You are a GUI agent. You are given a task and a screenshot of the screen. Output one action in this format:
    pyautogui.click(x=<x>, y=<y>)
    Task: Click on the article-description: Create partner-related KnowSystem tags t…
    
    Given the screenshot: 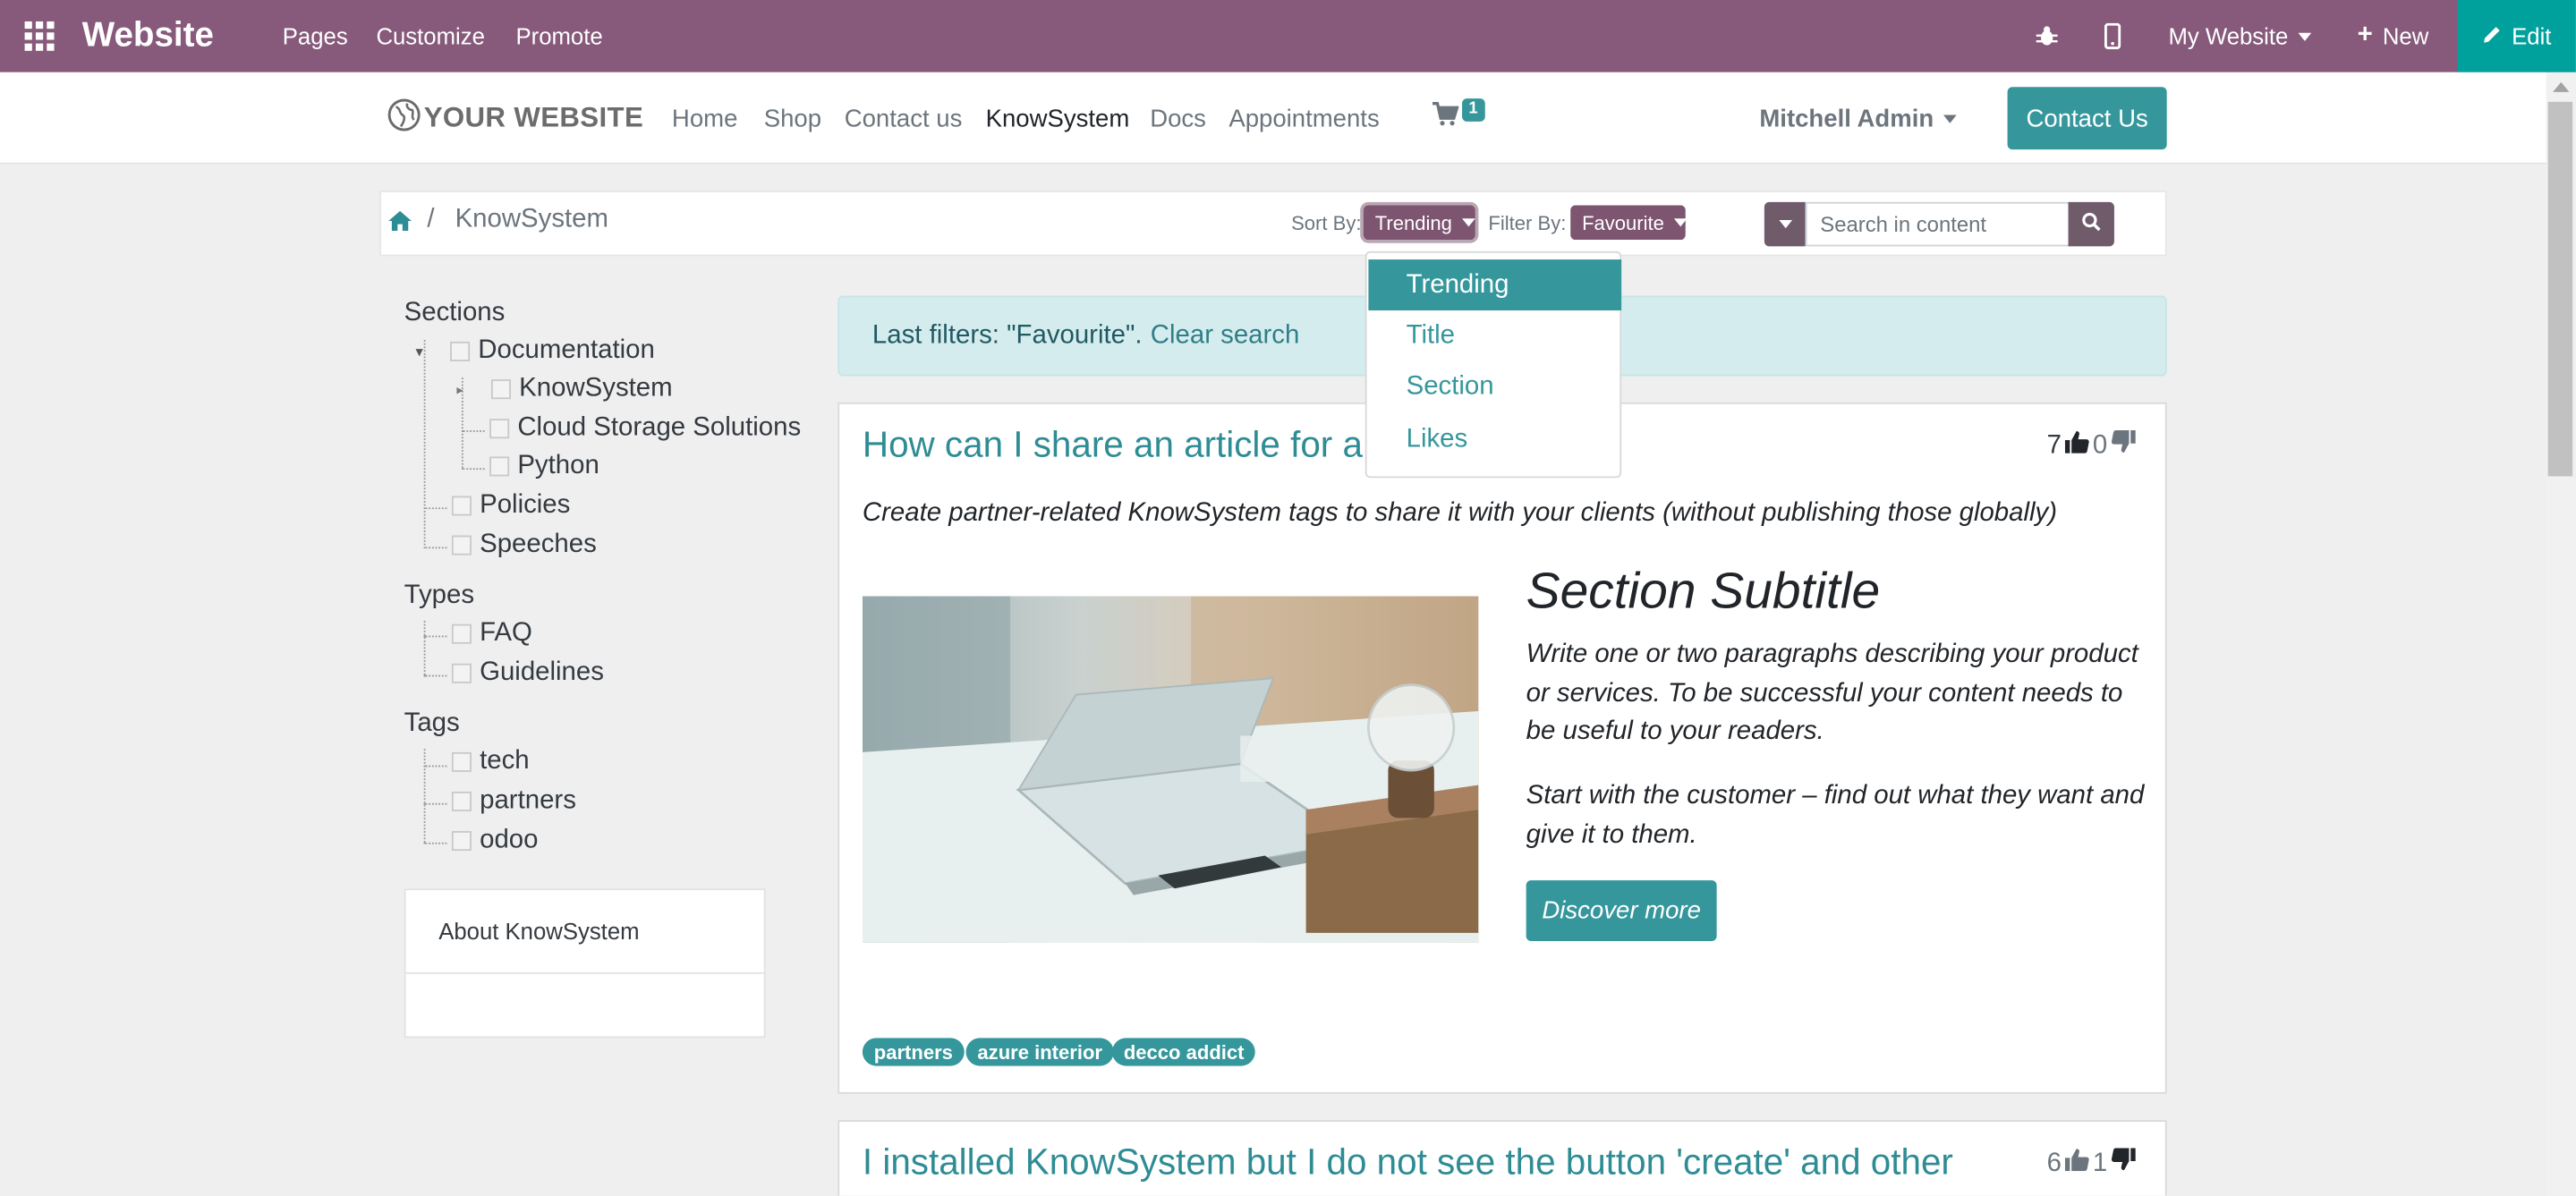 What is the action you would take?
    pyautogui.click(x=1460, y=513)
    